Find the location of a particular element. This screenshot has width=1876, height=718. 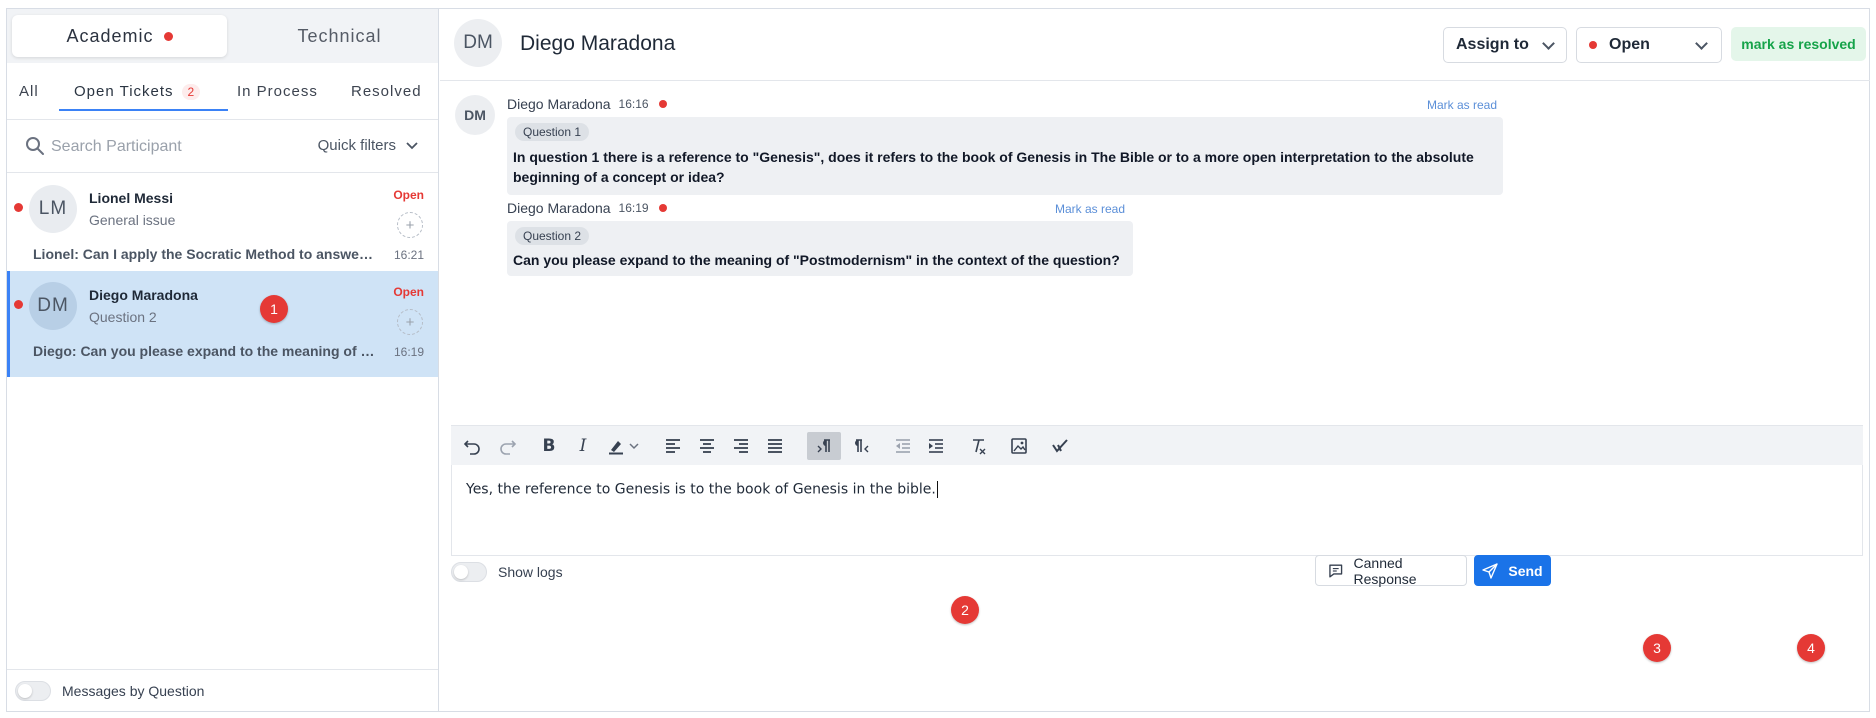

rtl-direction-icon is located at coordinates (861, 446).